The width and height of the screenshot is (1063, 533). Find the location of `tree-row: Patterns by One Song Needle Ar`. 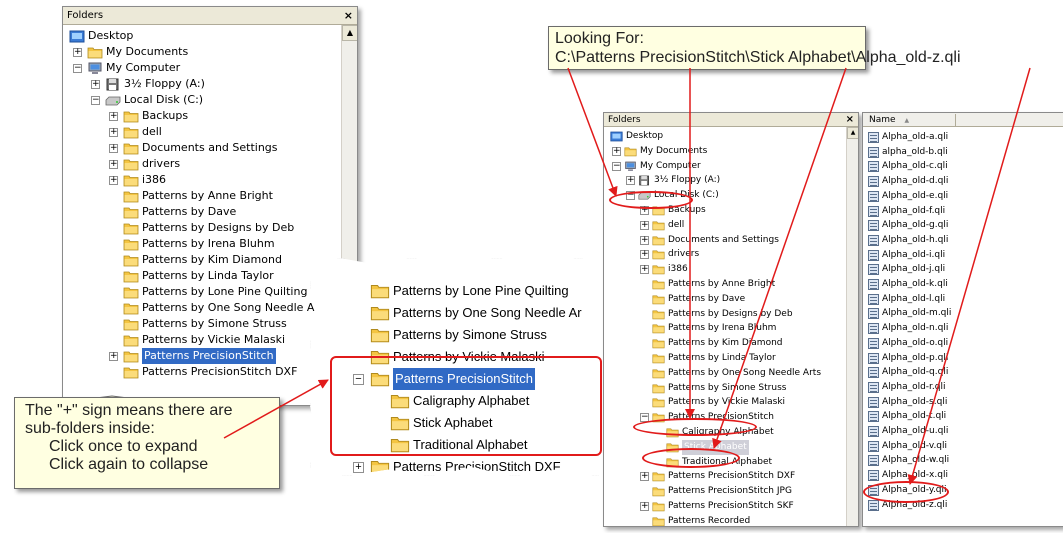

tree-row: Patterns by One Song Needle Ar is located at coordinates (460, 313).